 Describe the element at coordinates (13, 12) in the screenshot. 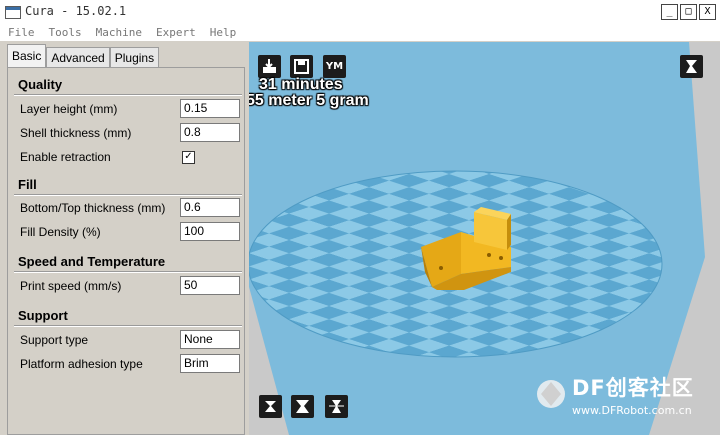

I see `app-icon` at that location.